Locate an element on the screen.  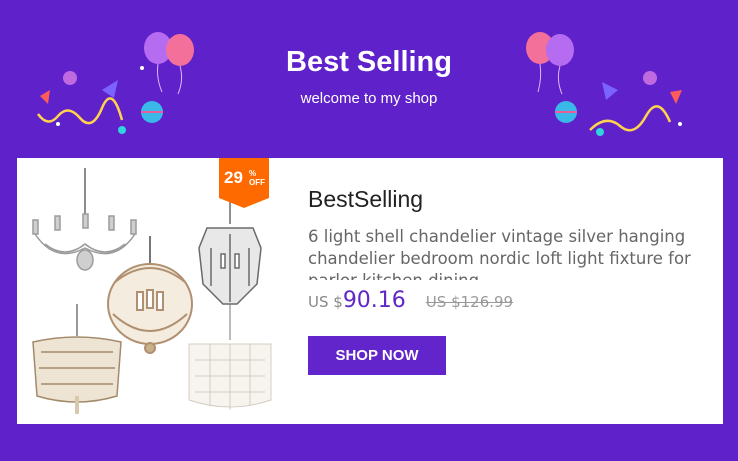
product-title: BestSelling is located at coordinates (365, 199).